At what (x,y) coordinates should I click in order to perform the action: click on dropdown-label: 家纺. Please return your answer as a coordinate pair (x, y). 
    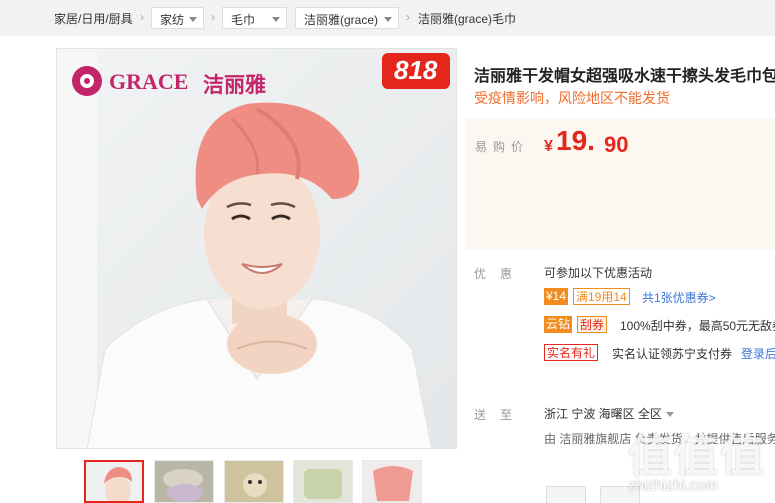
    Looking at the image, I should click on (172, 20).